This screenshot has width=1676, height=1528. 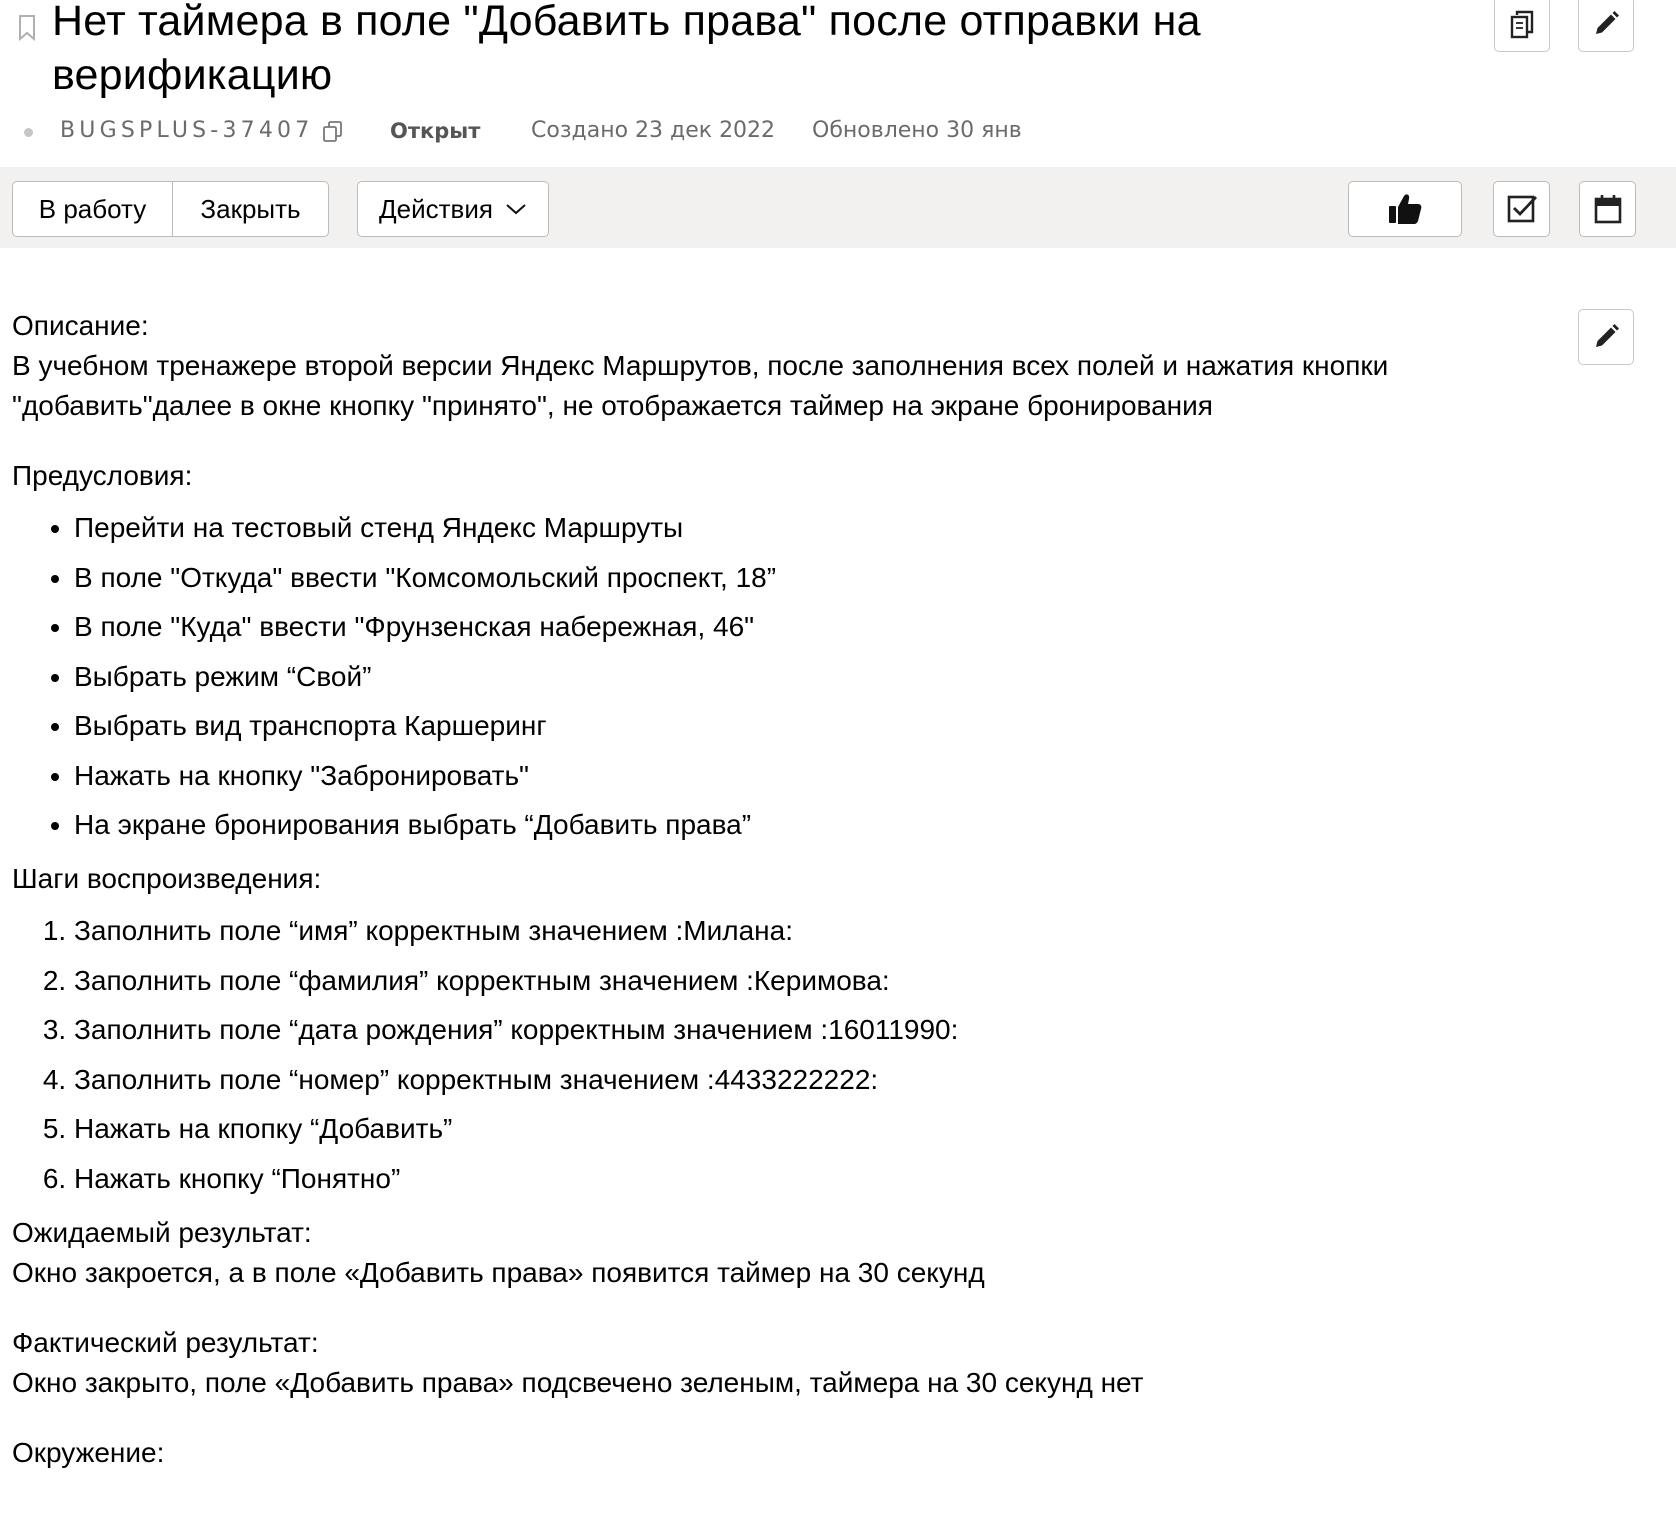 What do you see at coordinates (516, 209) in the screenshot?
I see `chevron-down-icon` at bounding box center [516, 209].